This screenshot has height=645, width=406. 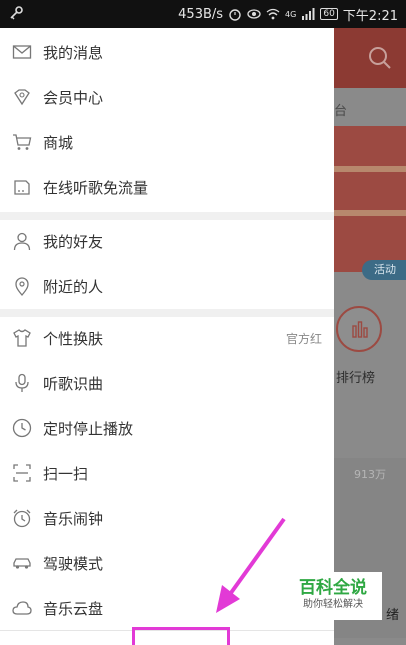 I want to click on cart-icon, so click(x=22, y=142).